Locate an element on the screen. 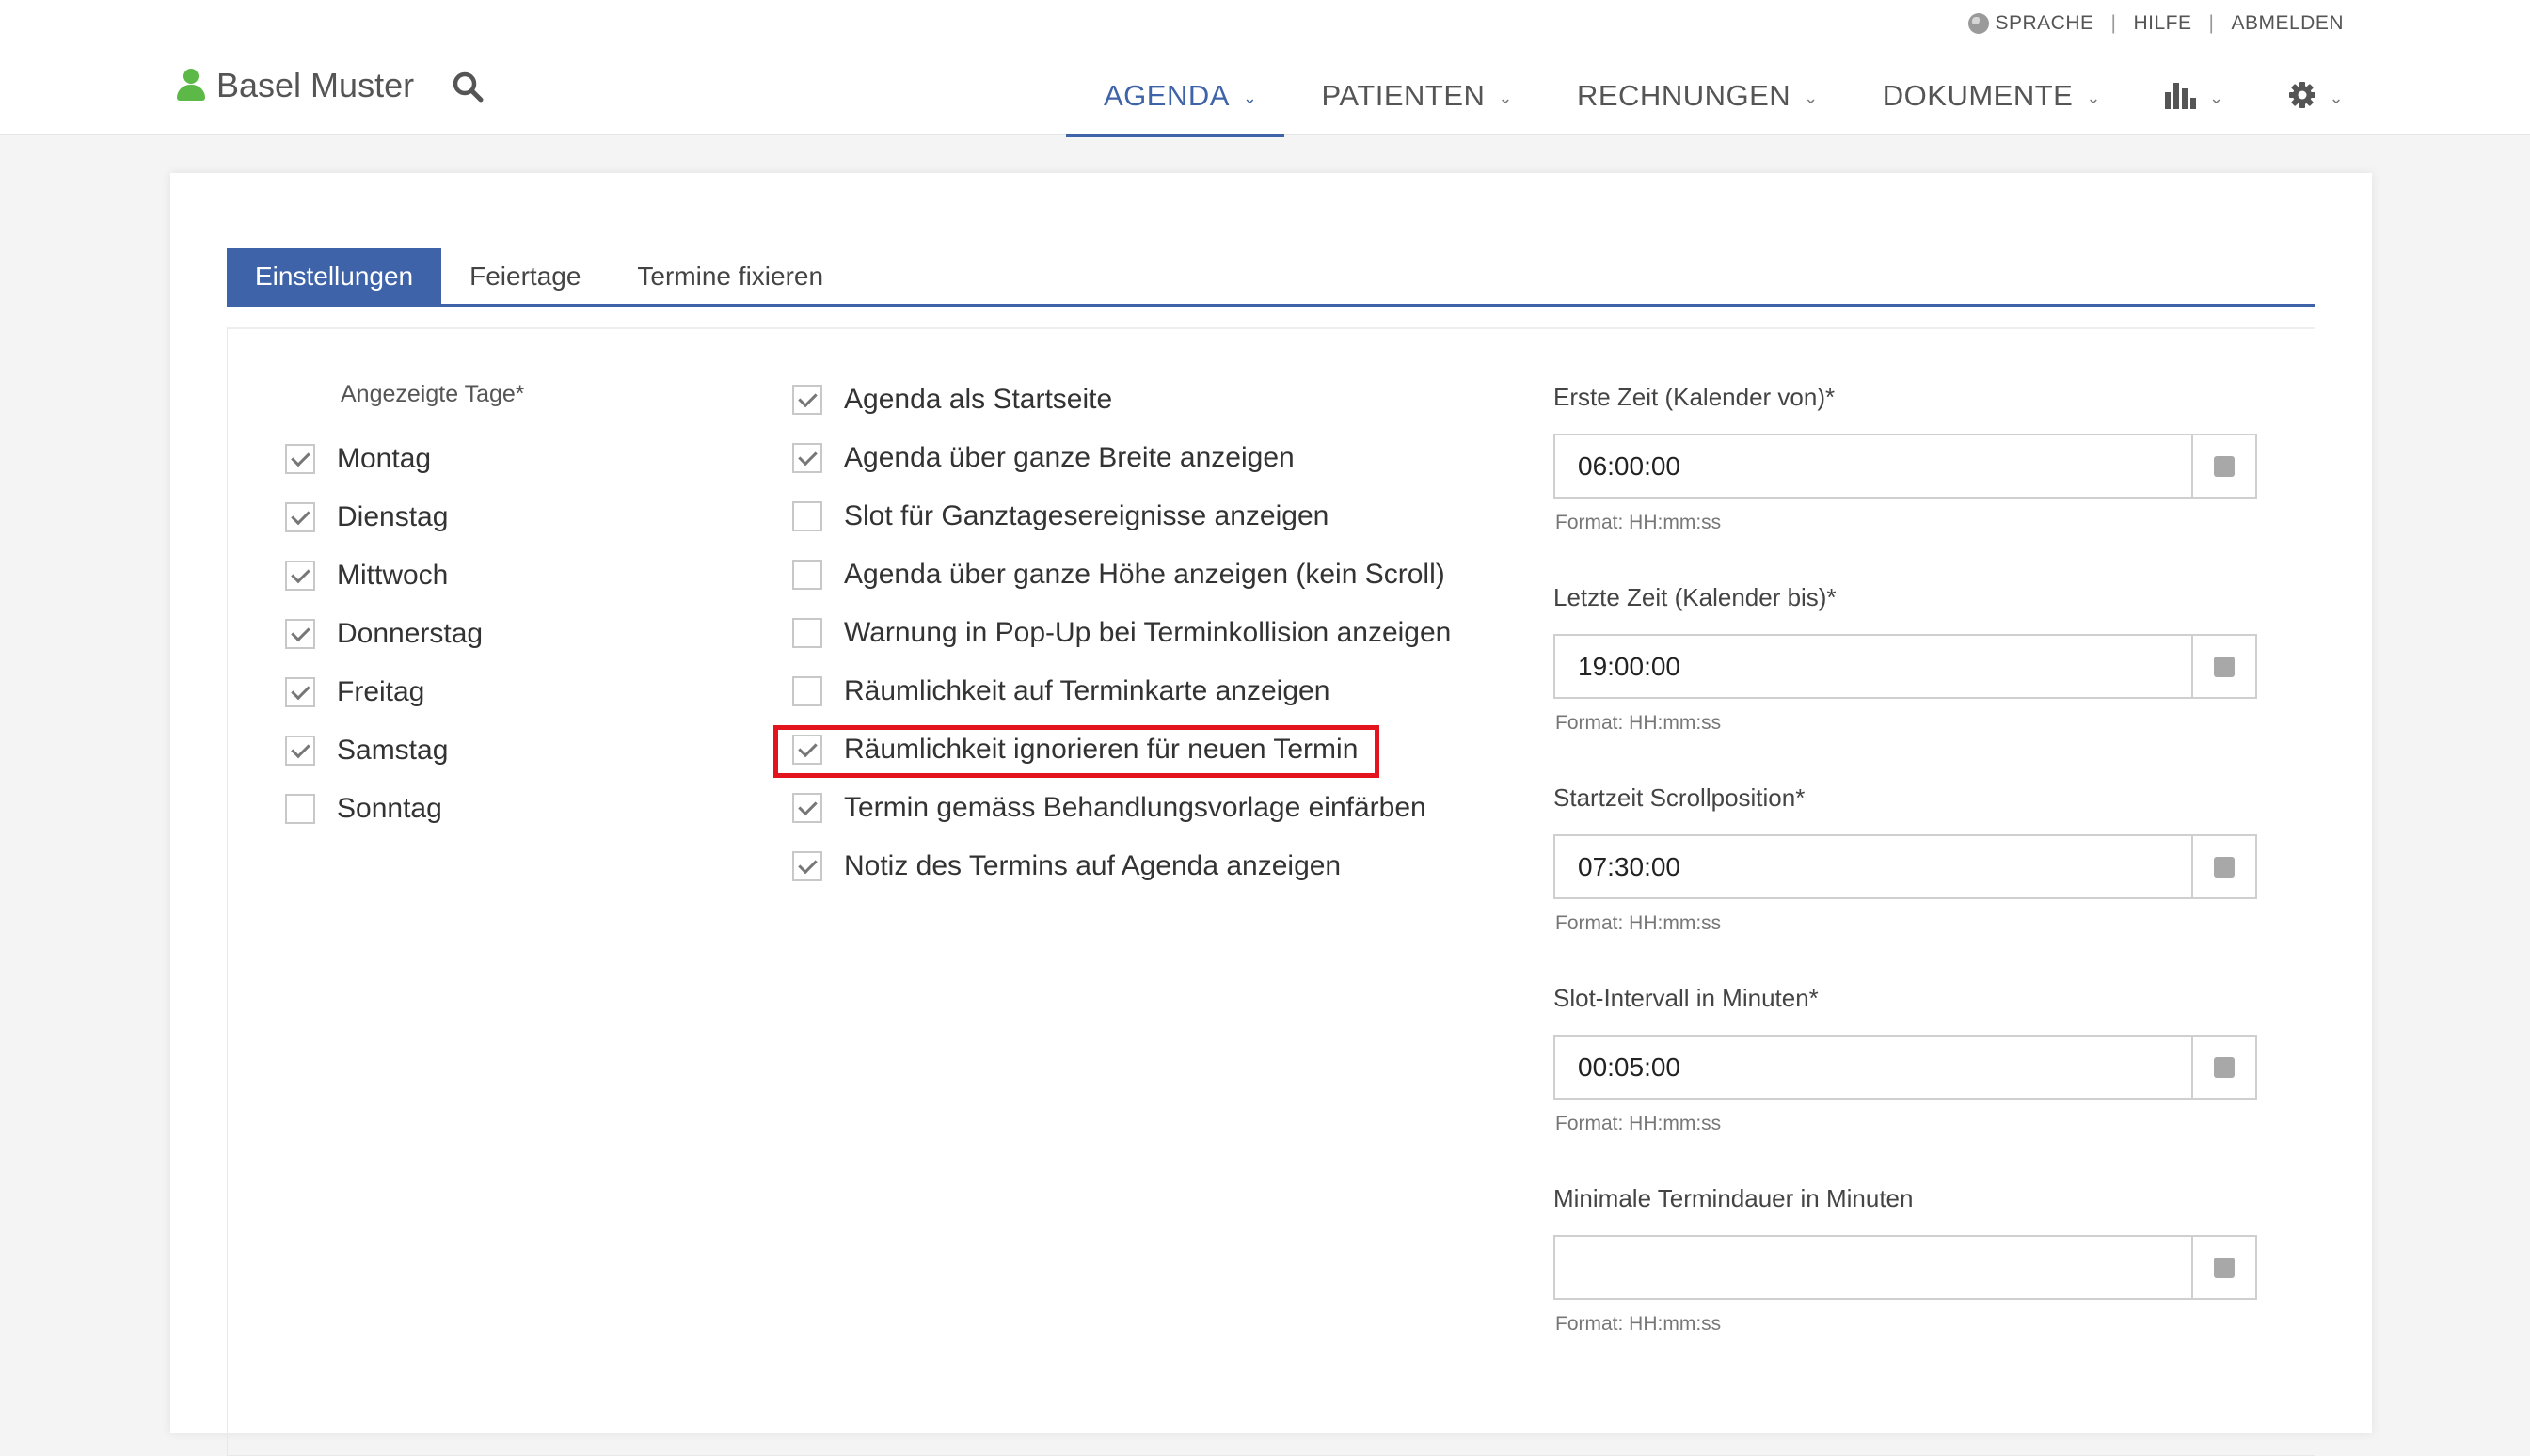 This screenshot has width=2530, height=1456. nav-rechnungen: RECHNUNGEN ⌄ is located at coordinates (1692, 100).